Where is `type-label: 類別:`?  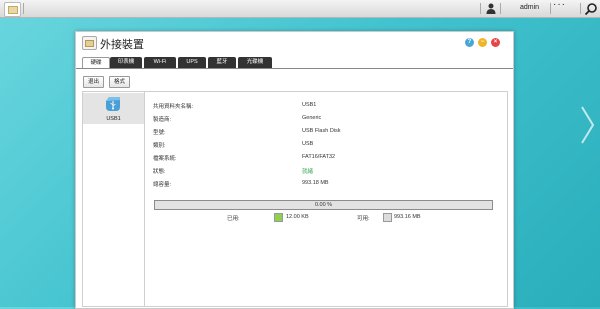
type-label: 類別: is located at coordinates (159, 145).